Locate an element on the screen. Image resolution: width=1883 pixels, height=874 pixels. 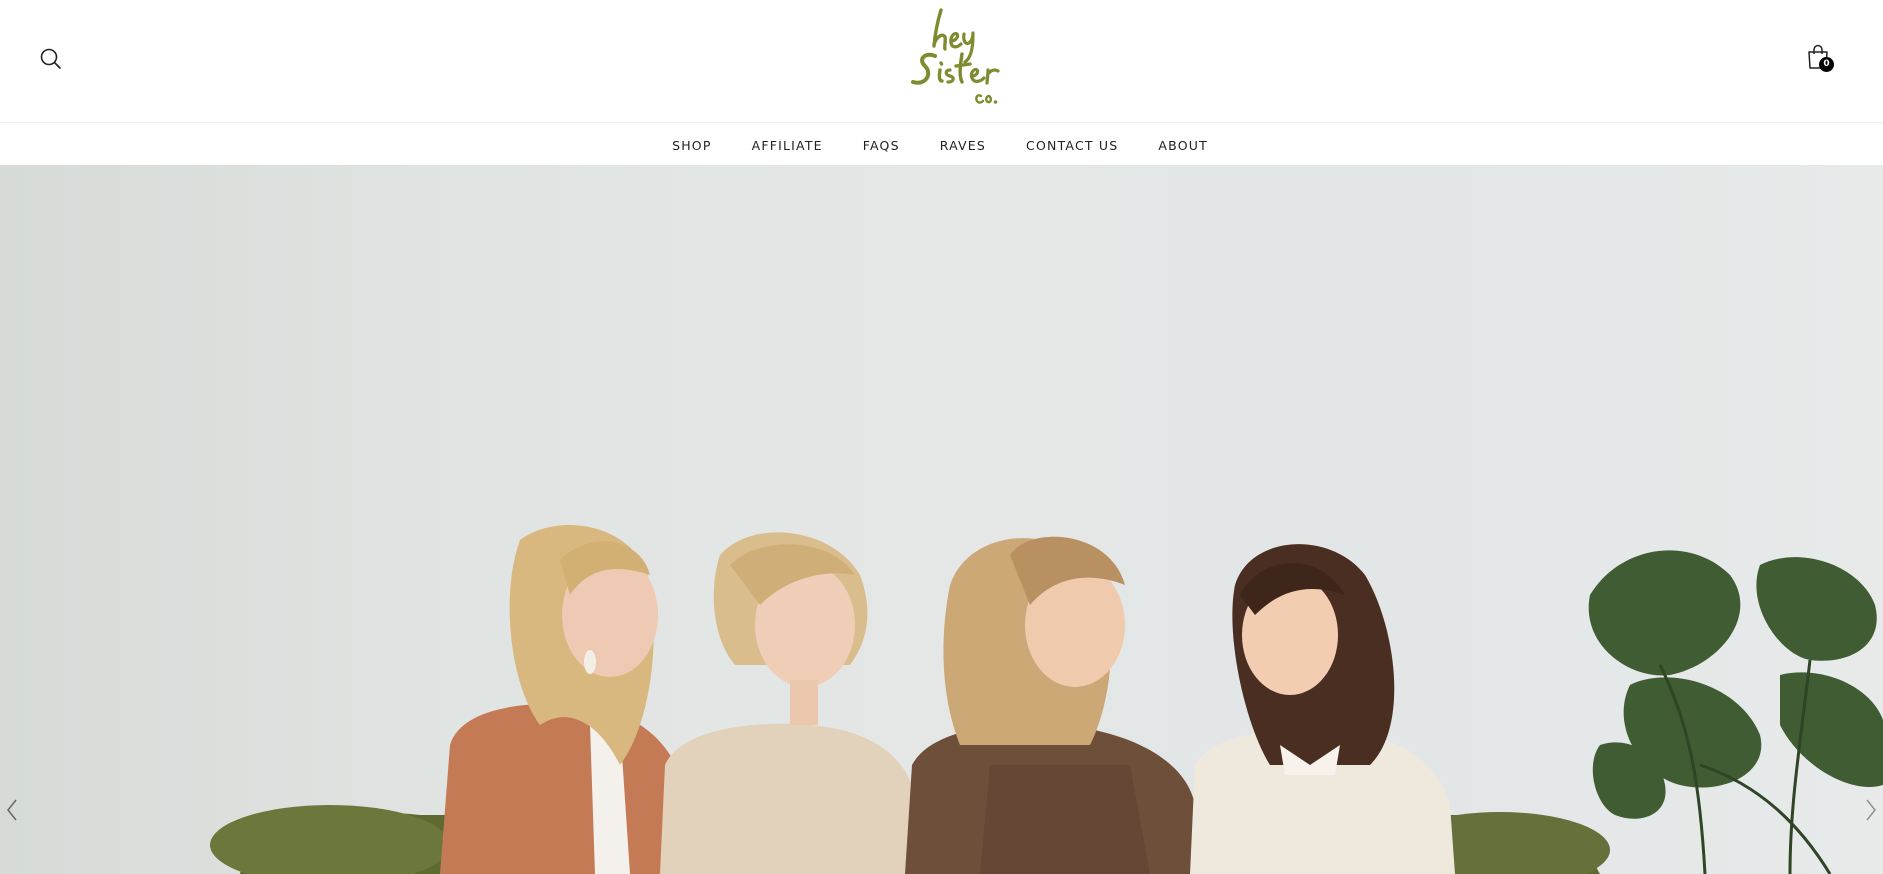
nav-link-about: ABOUT is located at coordinates (1183, 145).